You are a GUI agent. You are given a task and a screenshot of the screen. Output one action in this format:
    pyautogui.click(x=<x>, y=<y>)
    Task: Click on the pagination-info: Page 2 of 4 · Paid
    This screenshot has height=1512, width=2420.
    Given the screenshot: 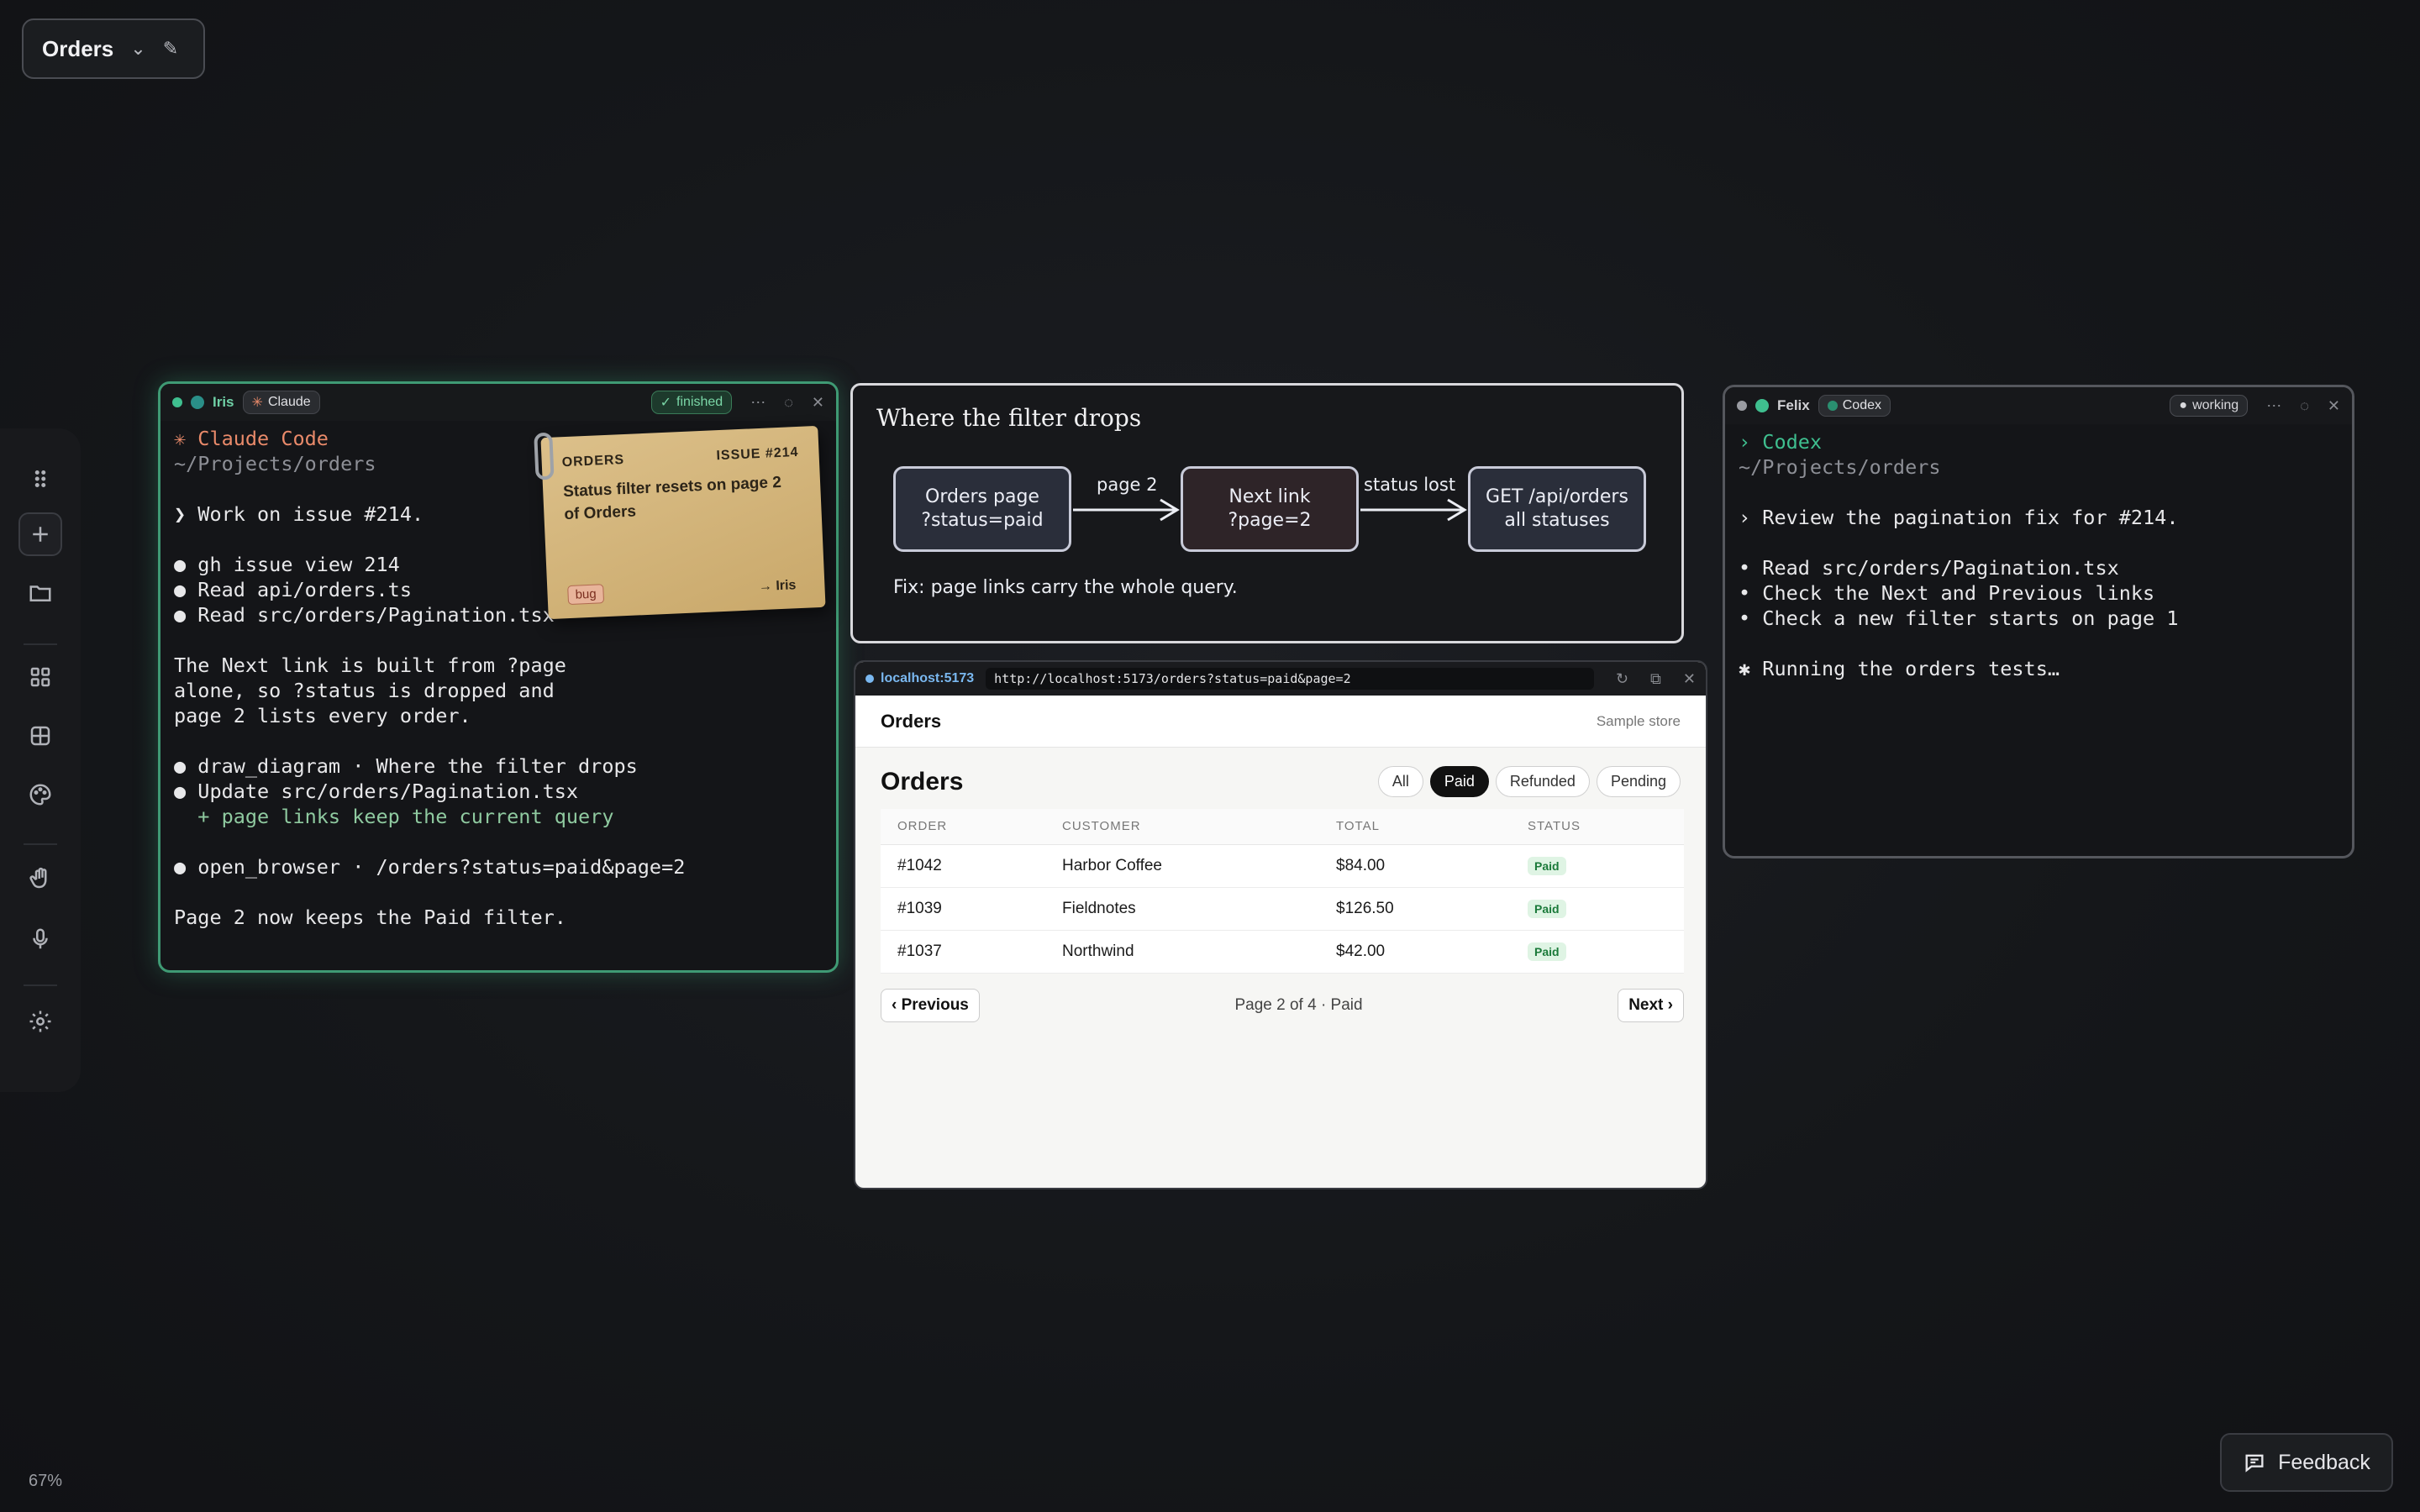 What is the action you would take?
    pyautogui.click(x=1298, y=1004)
    